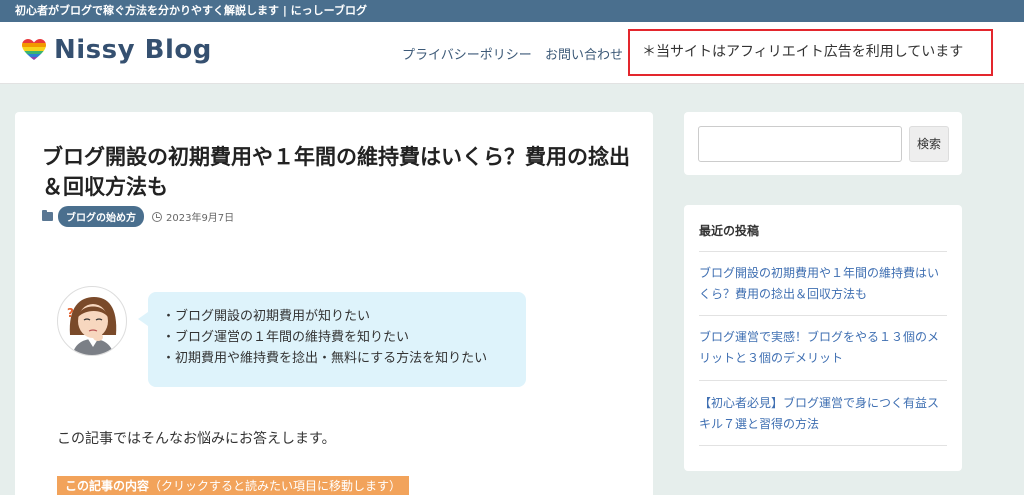 The image size is (1024, 495). What do you see at coordinates (800, 144) in the screenshot?
I see `search-input` at bounding box center [800, 144].